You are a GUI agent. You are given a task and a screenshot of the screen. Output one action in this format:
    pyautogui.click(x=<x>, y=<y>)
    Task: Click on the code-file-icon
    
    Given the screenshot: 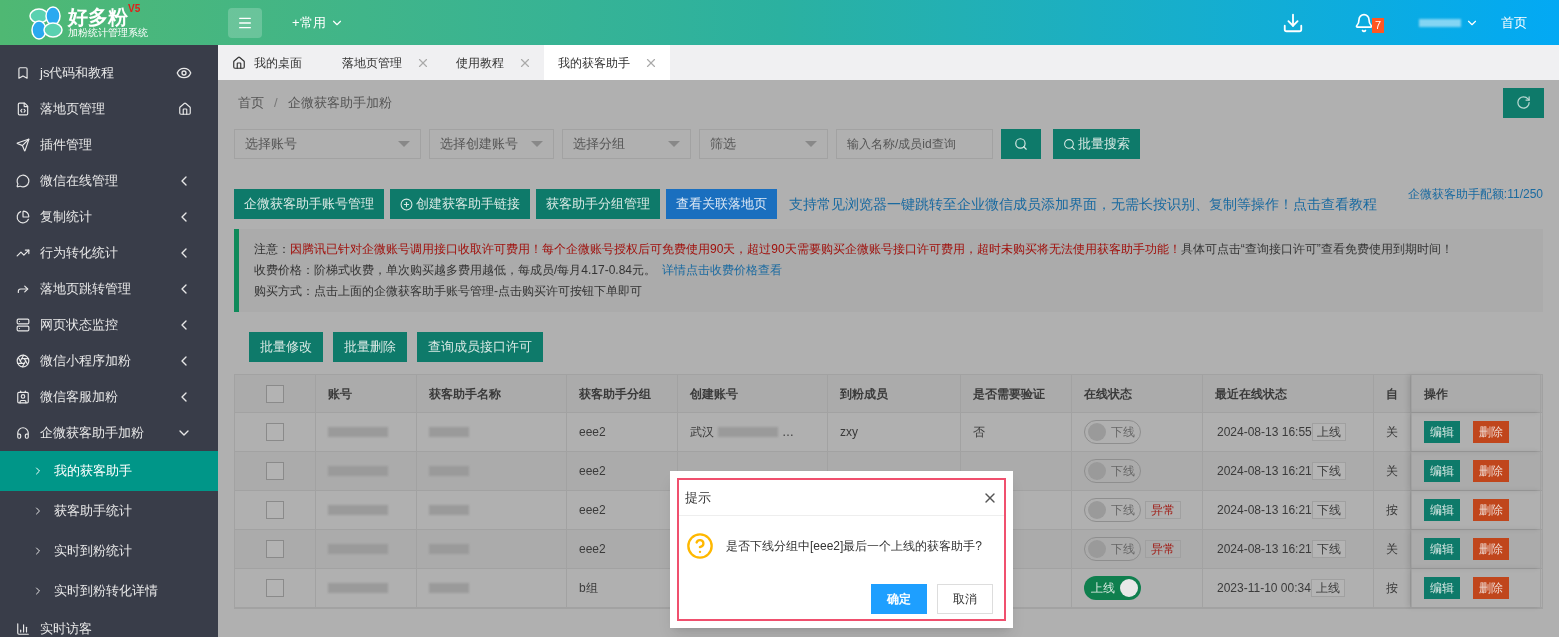 What is the action you would take?
    pyautogui.click(x=23, y=109)
    